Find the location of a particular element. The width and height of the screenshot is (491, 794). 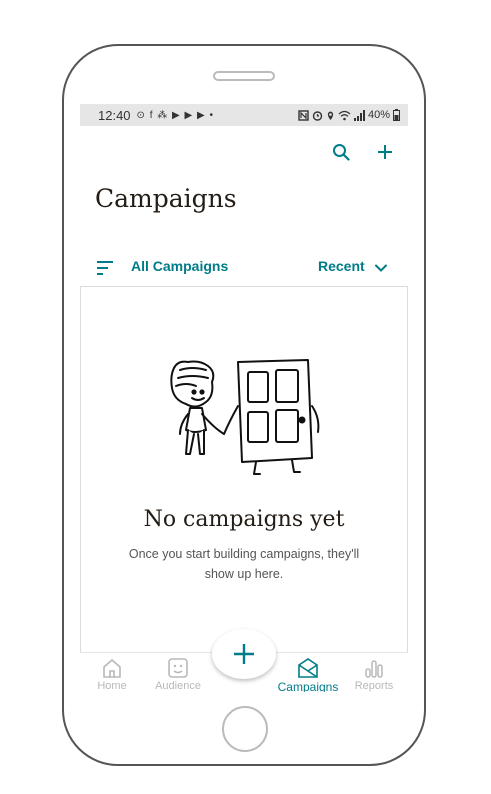

wifi-icon is located at coordinates (344, 115).